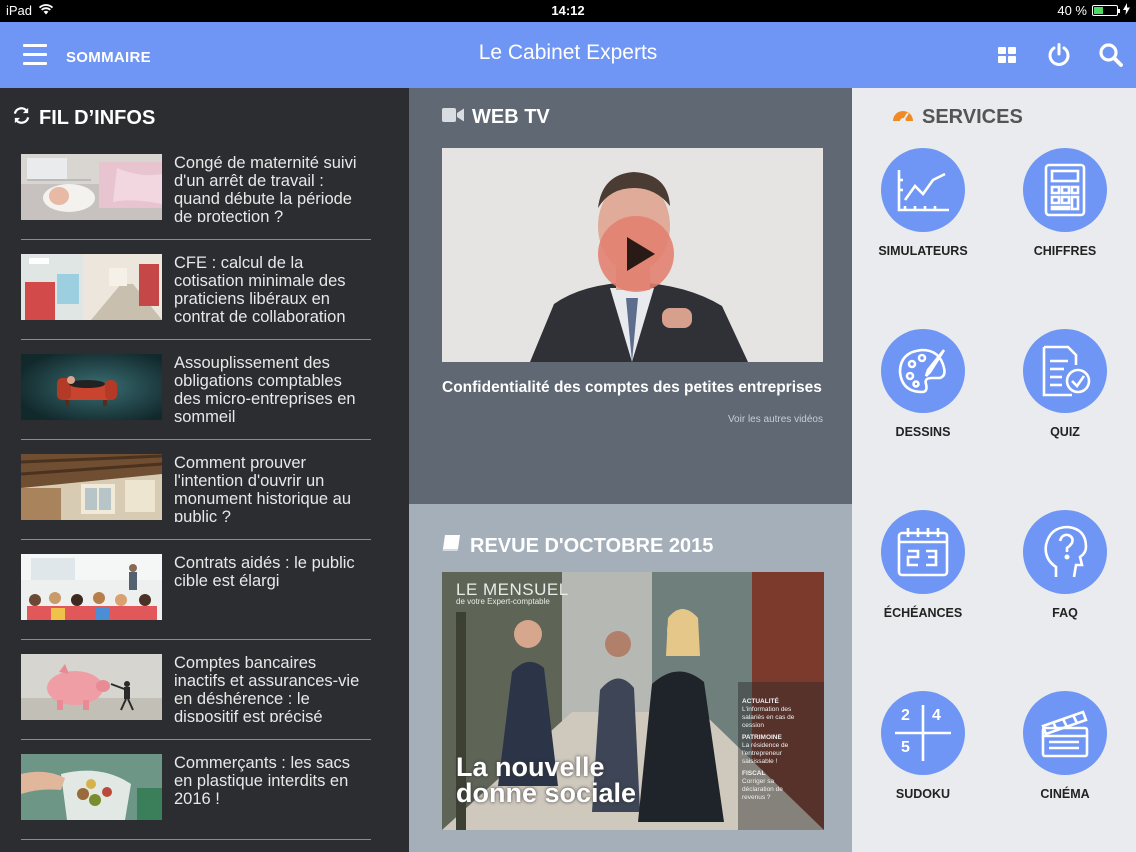 This screenshot has height=852, width=1136. What do you see at coordinates (1106, 10) in the screenshot?
I see `battery-icon` at bounding box center [1106, 10].